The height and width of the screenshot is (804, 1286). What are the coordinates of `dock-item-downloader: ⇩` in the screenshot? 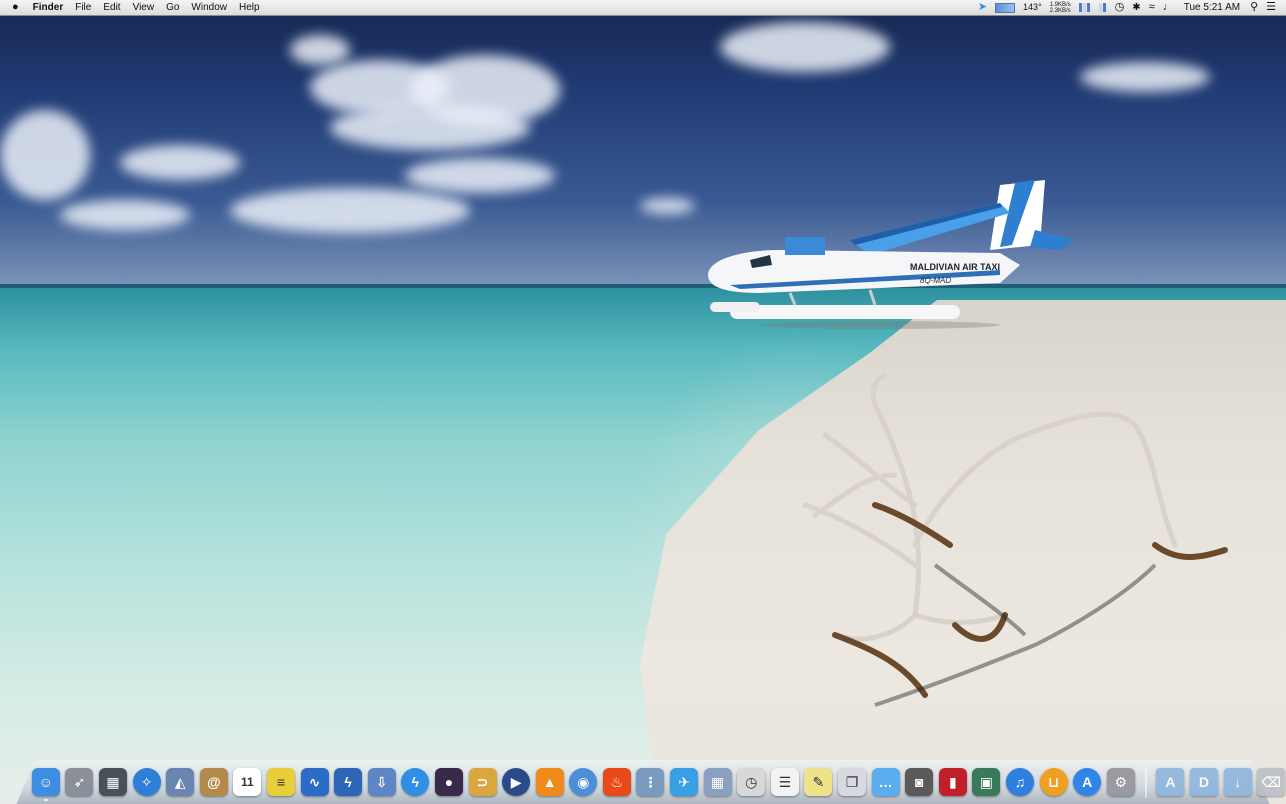 It's located at (382, 782).